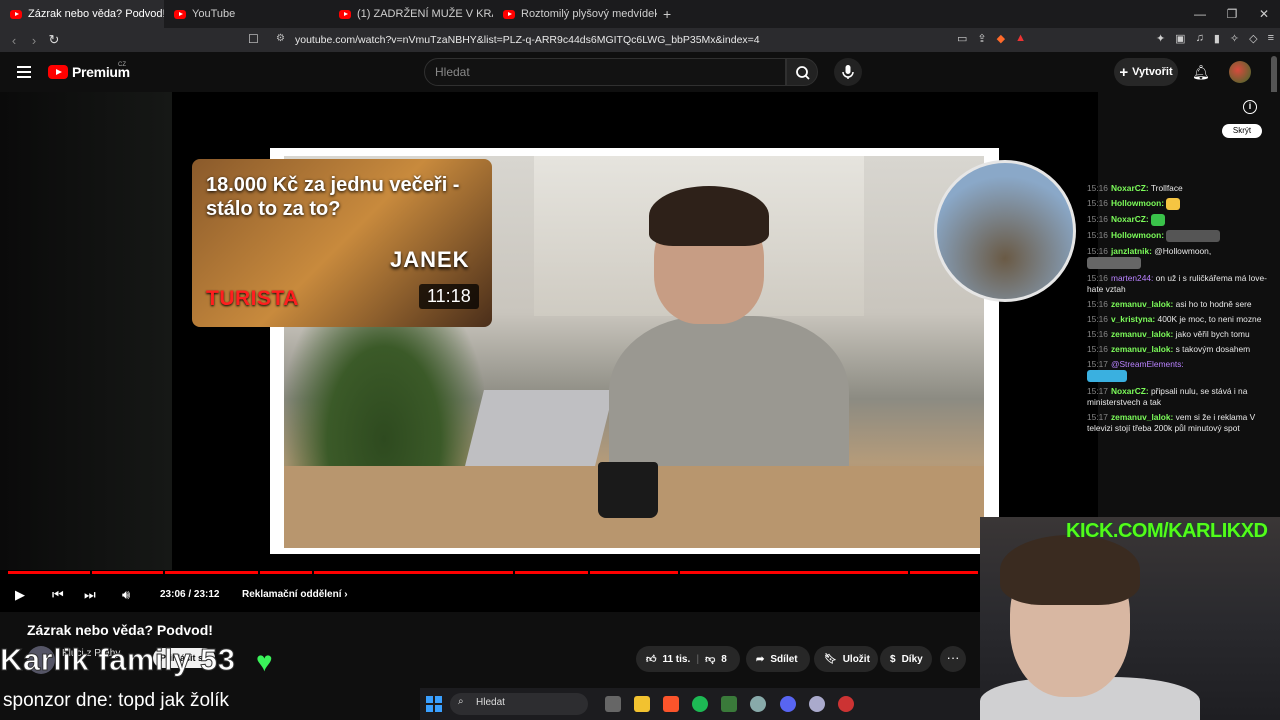 The height and width of the screenshot is (720, 1280). I want to click on extensions-icon: ✦, so click(1160, 38).